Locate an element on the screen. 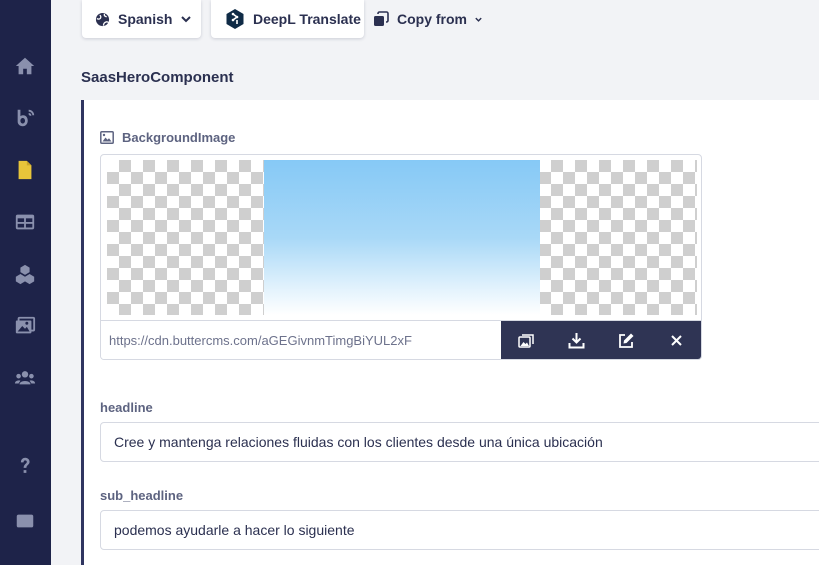 The image size is (819, 565). copy-from-label: Copy from is located at coordinates (432, 19).